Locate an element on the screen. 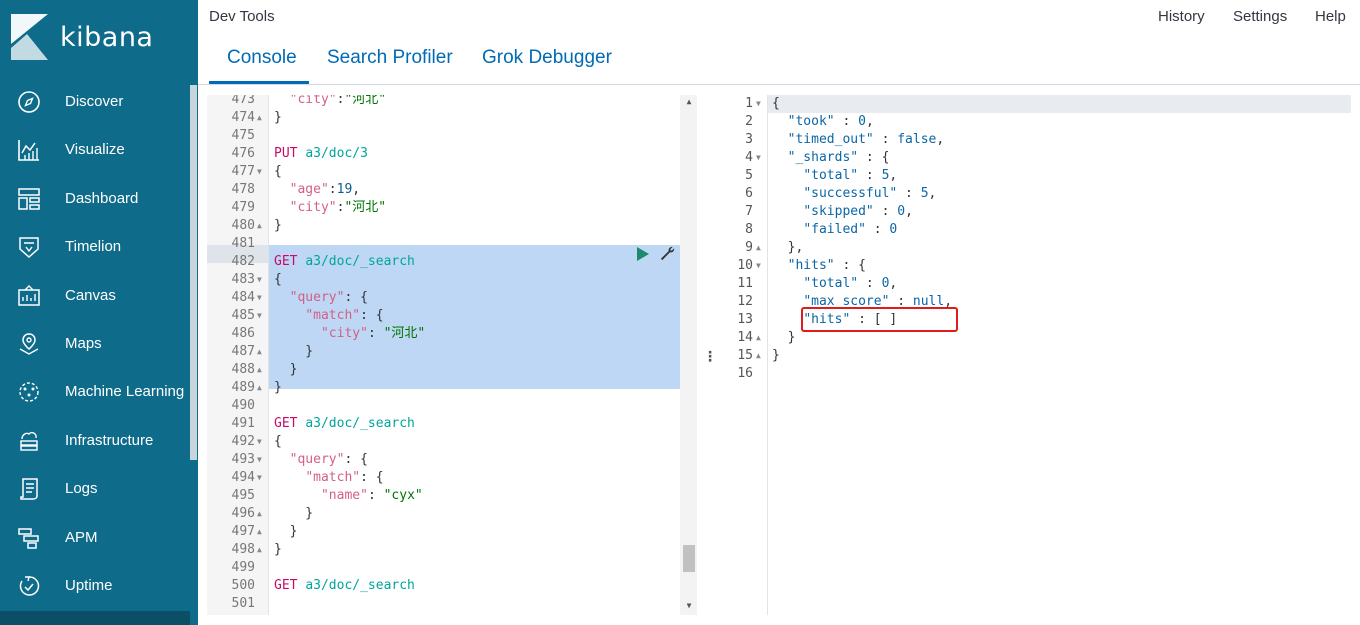 The image size is (1360, 625). code-line: "name": "cyx" is located at coordinates (371, 495).